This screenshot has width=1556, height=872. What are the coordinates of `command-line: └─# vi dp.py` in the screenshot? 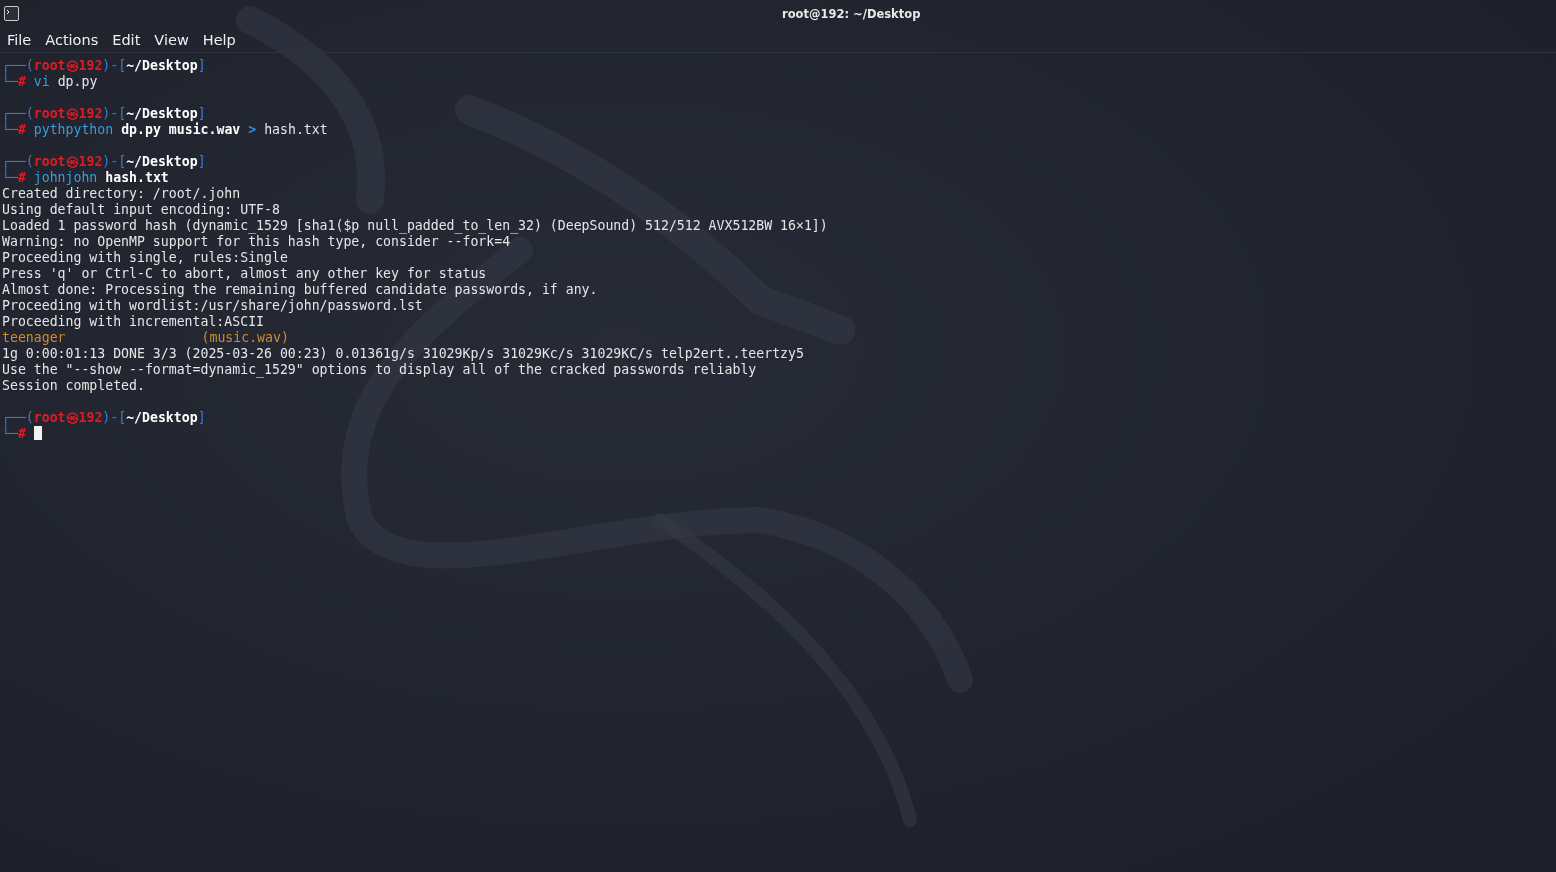 It's located at (50, 81).